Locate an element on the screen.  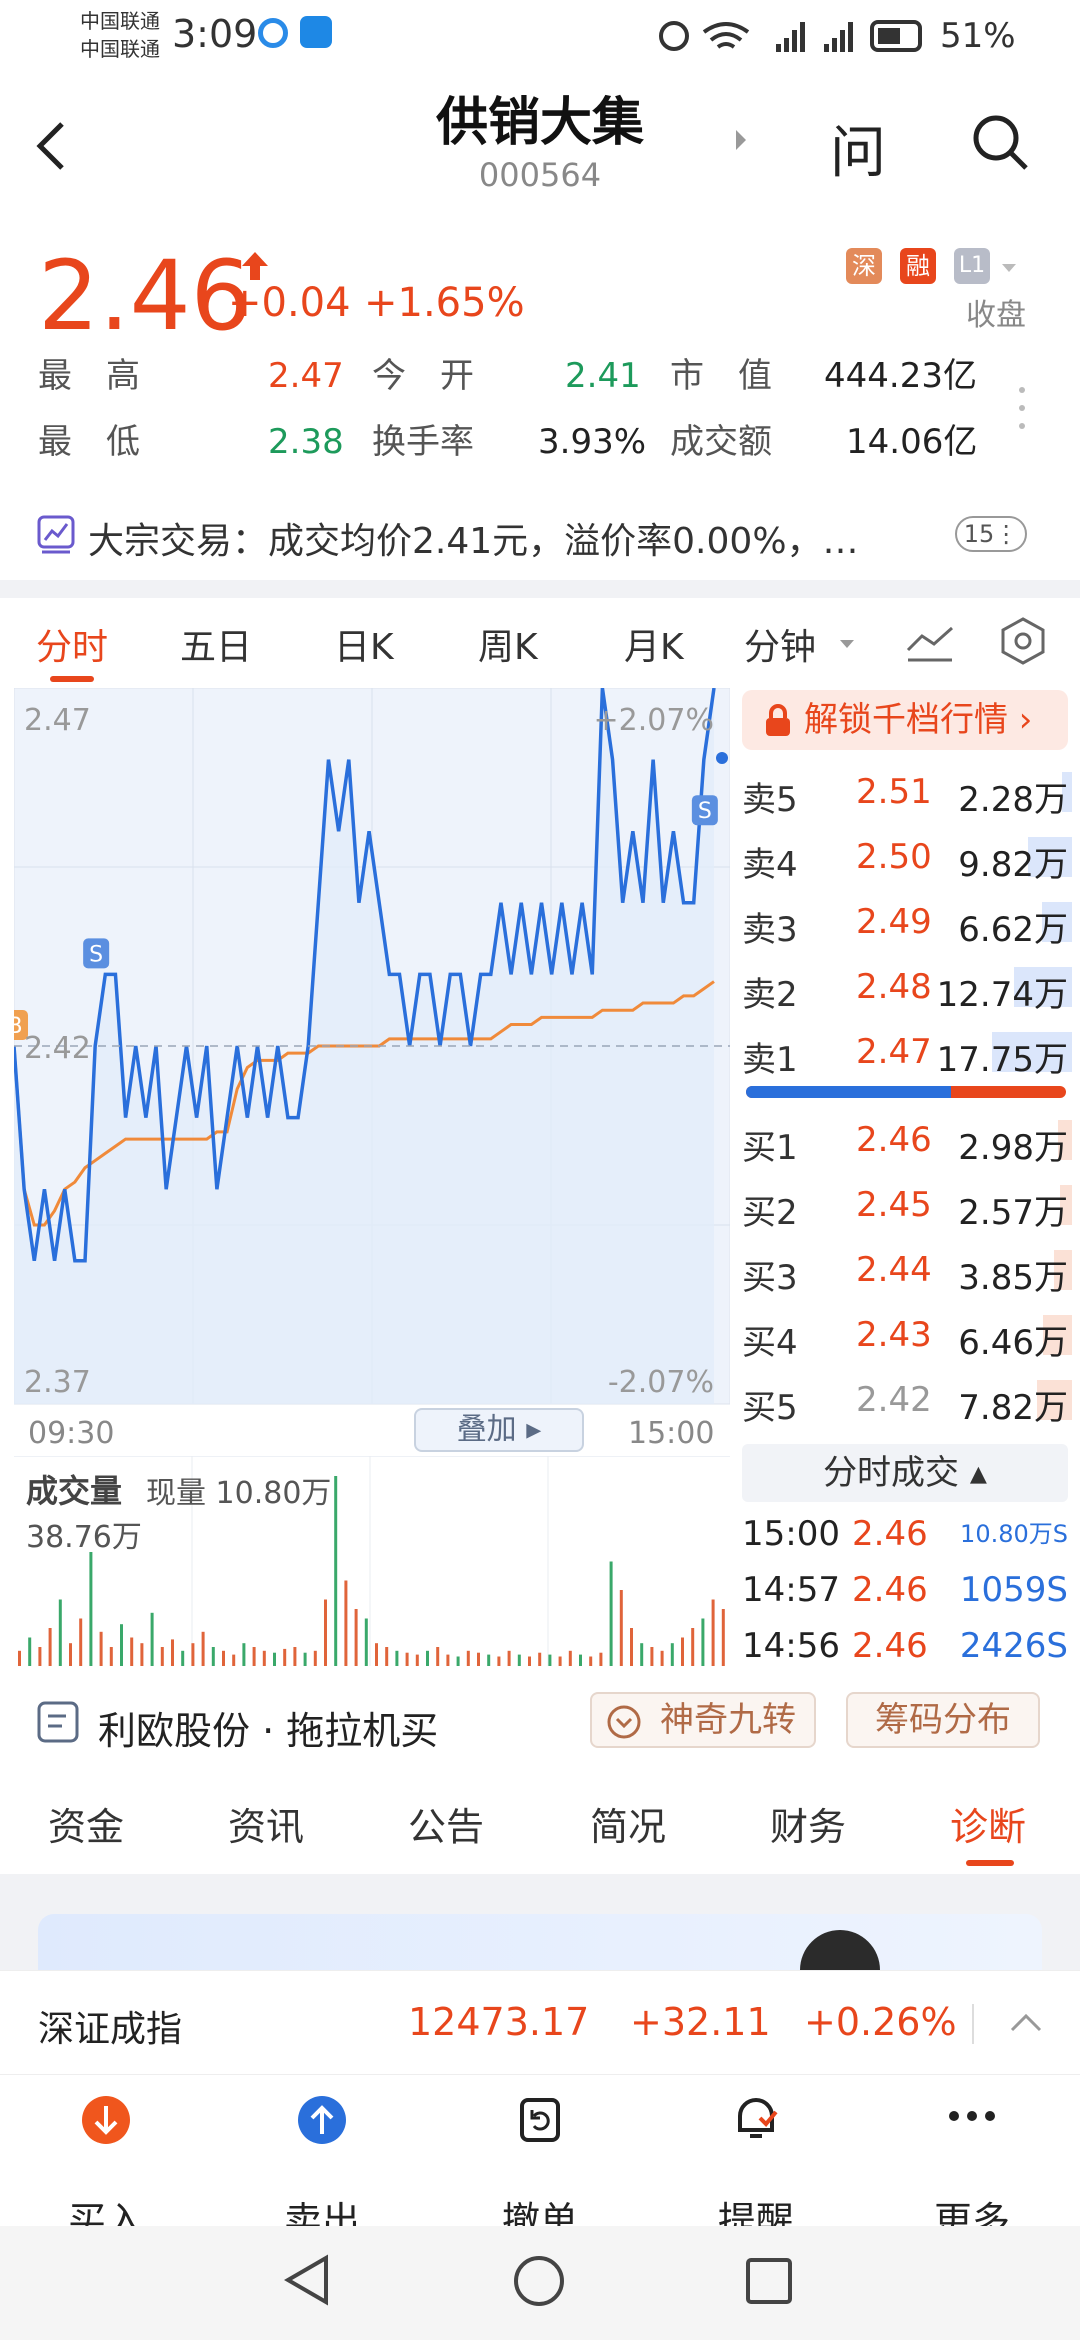
tick-price: 2.46 is located at coordinates (890, 1534).